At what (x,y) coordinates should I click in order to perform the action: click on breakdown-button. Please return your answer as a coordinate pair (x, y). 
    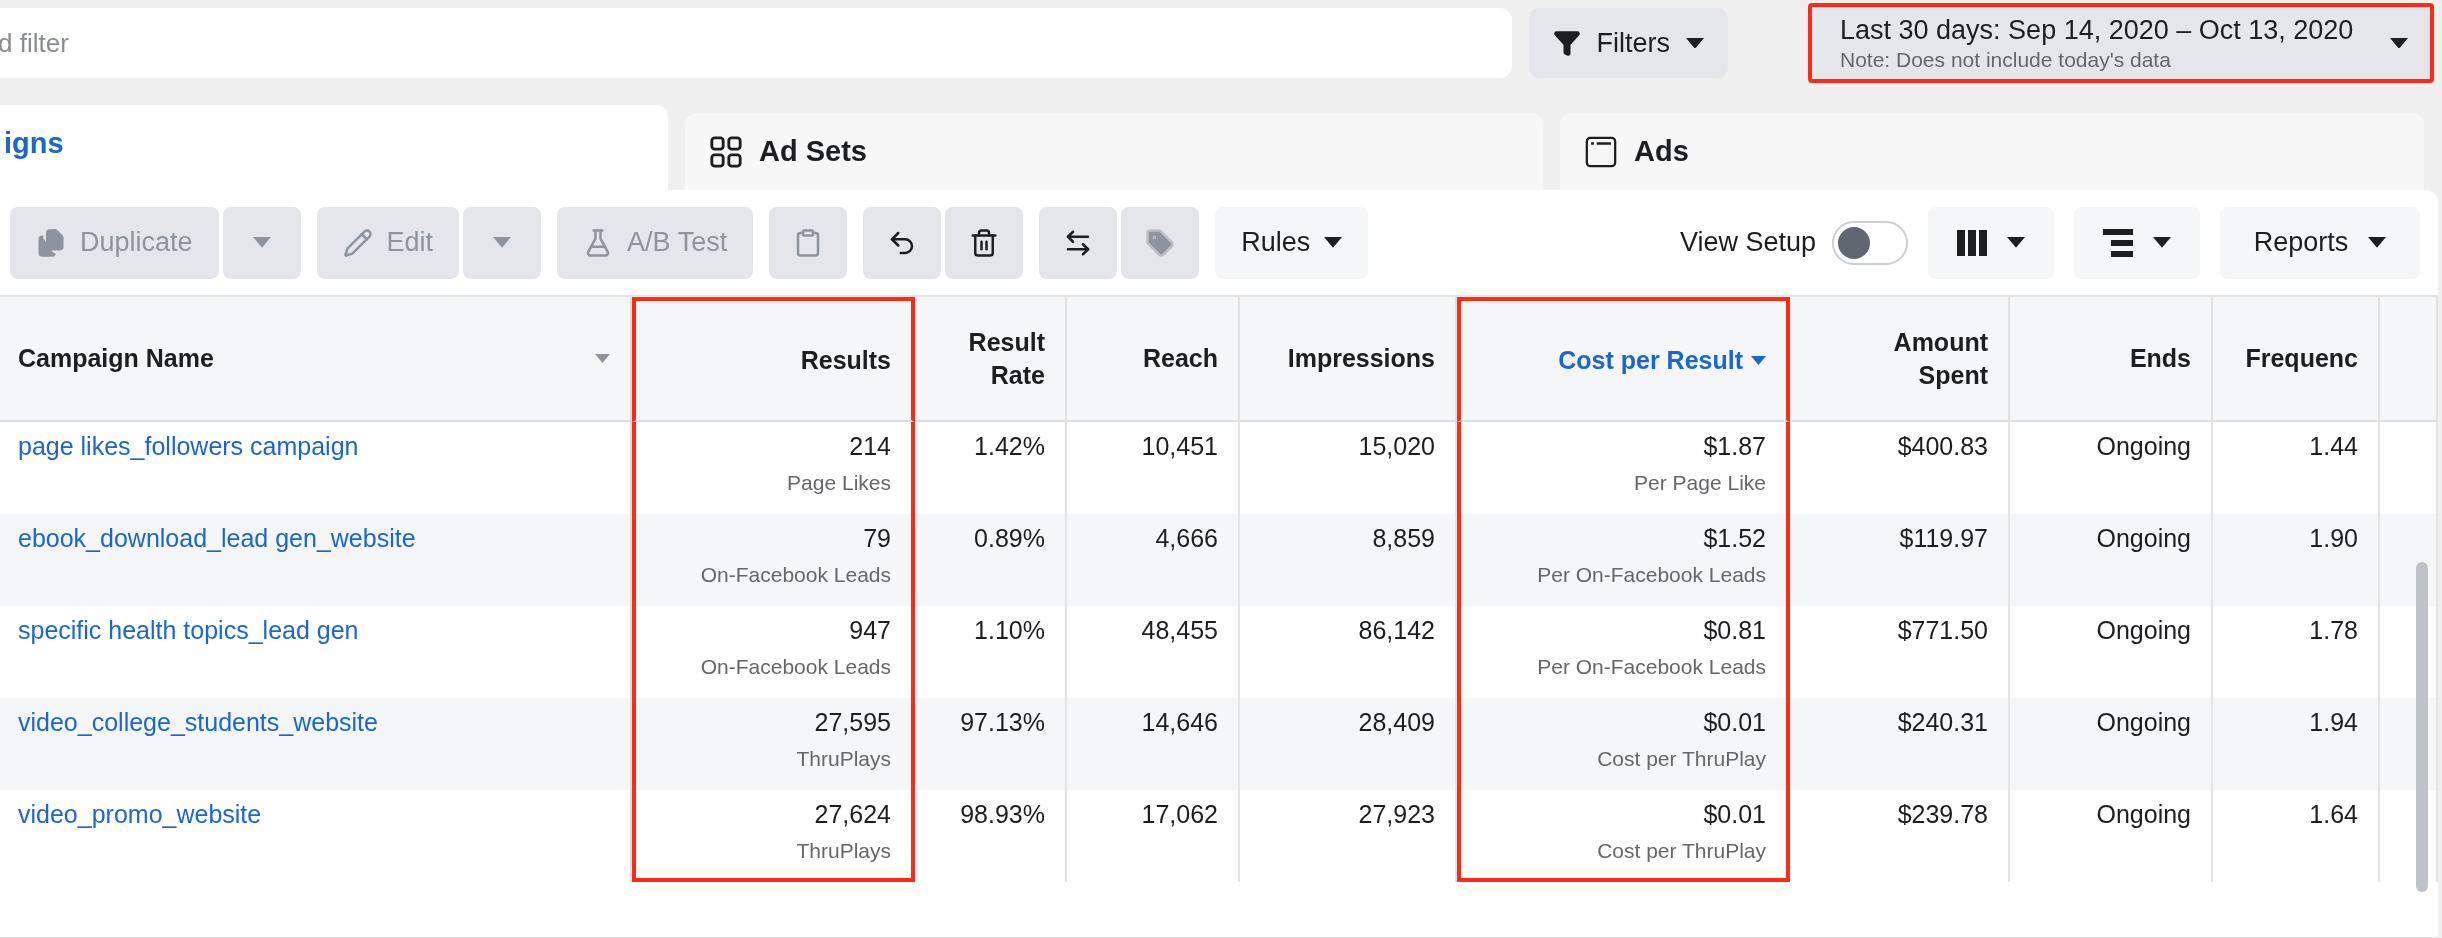
    Looking at the image, I should click on (2137, 242).